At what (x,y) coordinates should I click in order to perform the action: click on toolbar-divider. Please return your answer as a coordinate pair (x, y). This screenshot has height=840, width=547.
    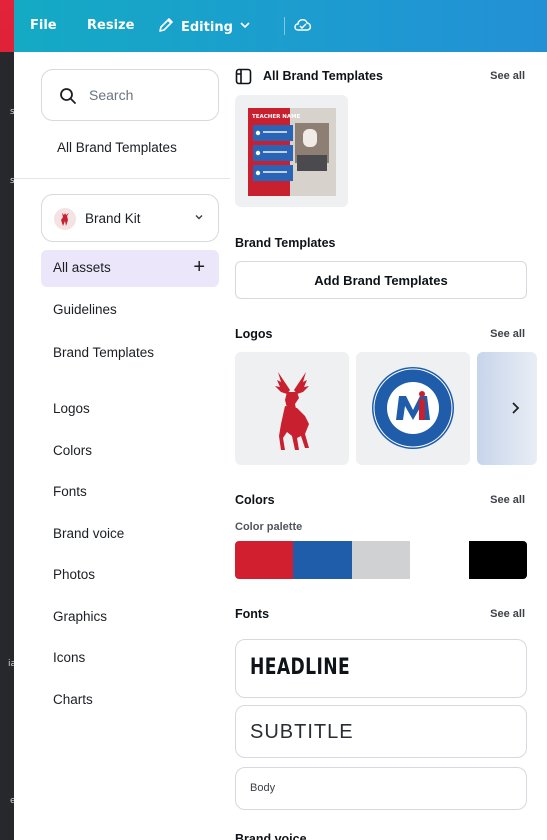
    Looking at the image, I should click on (284, 26).